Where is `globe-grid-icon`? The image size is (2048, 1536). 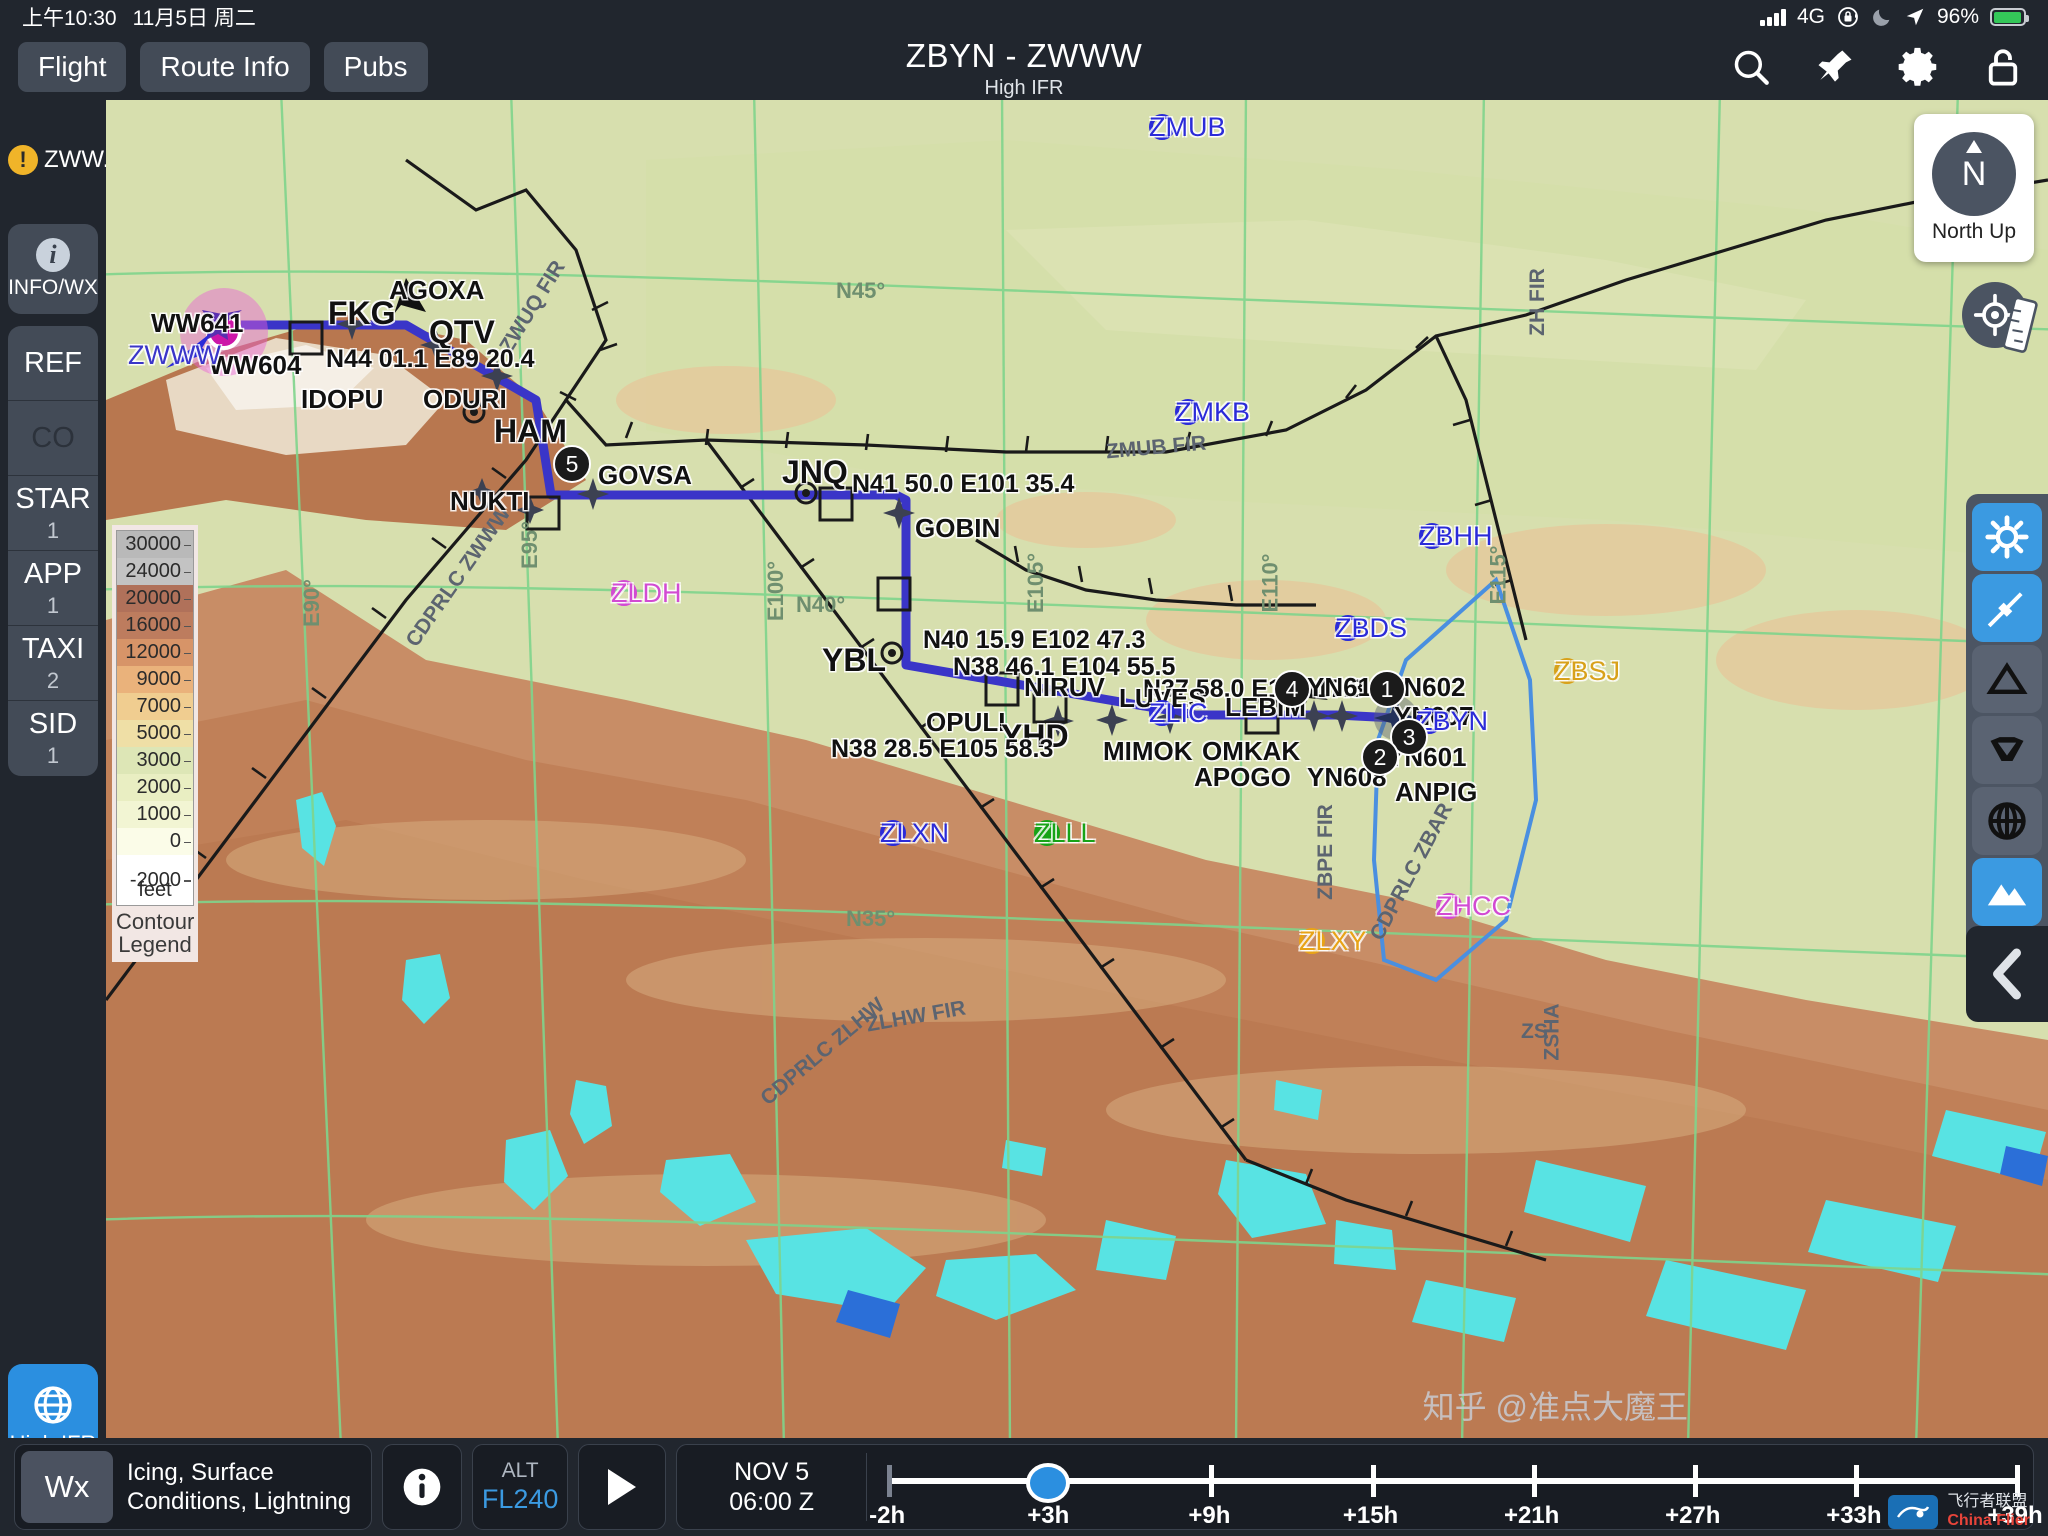 globe-grid-icon is located at coordinates (2007, 821).